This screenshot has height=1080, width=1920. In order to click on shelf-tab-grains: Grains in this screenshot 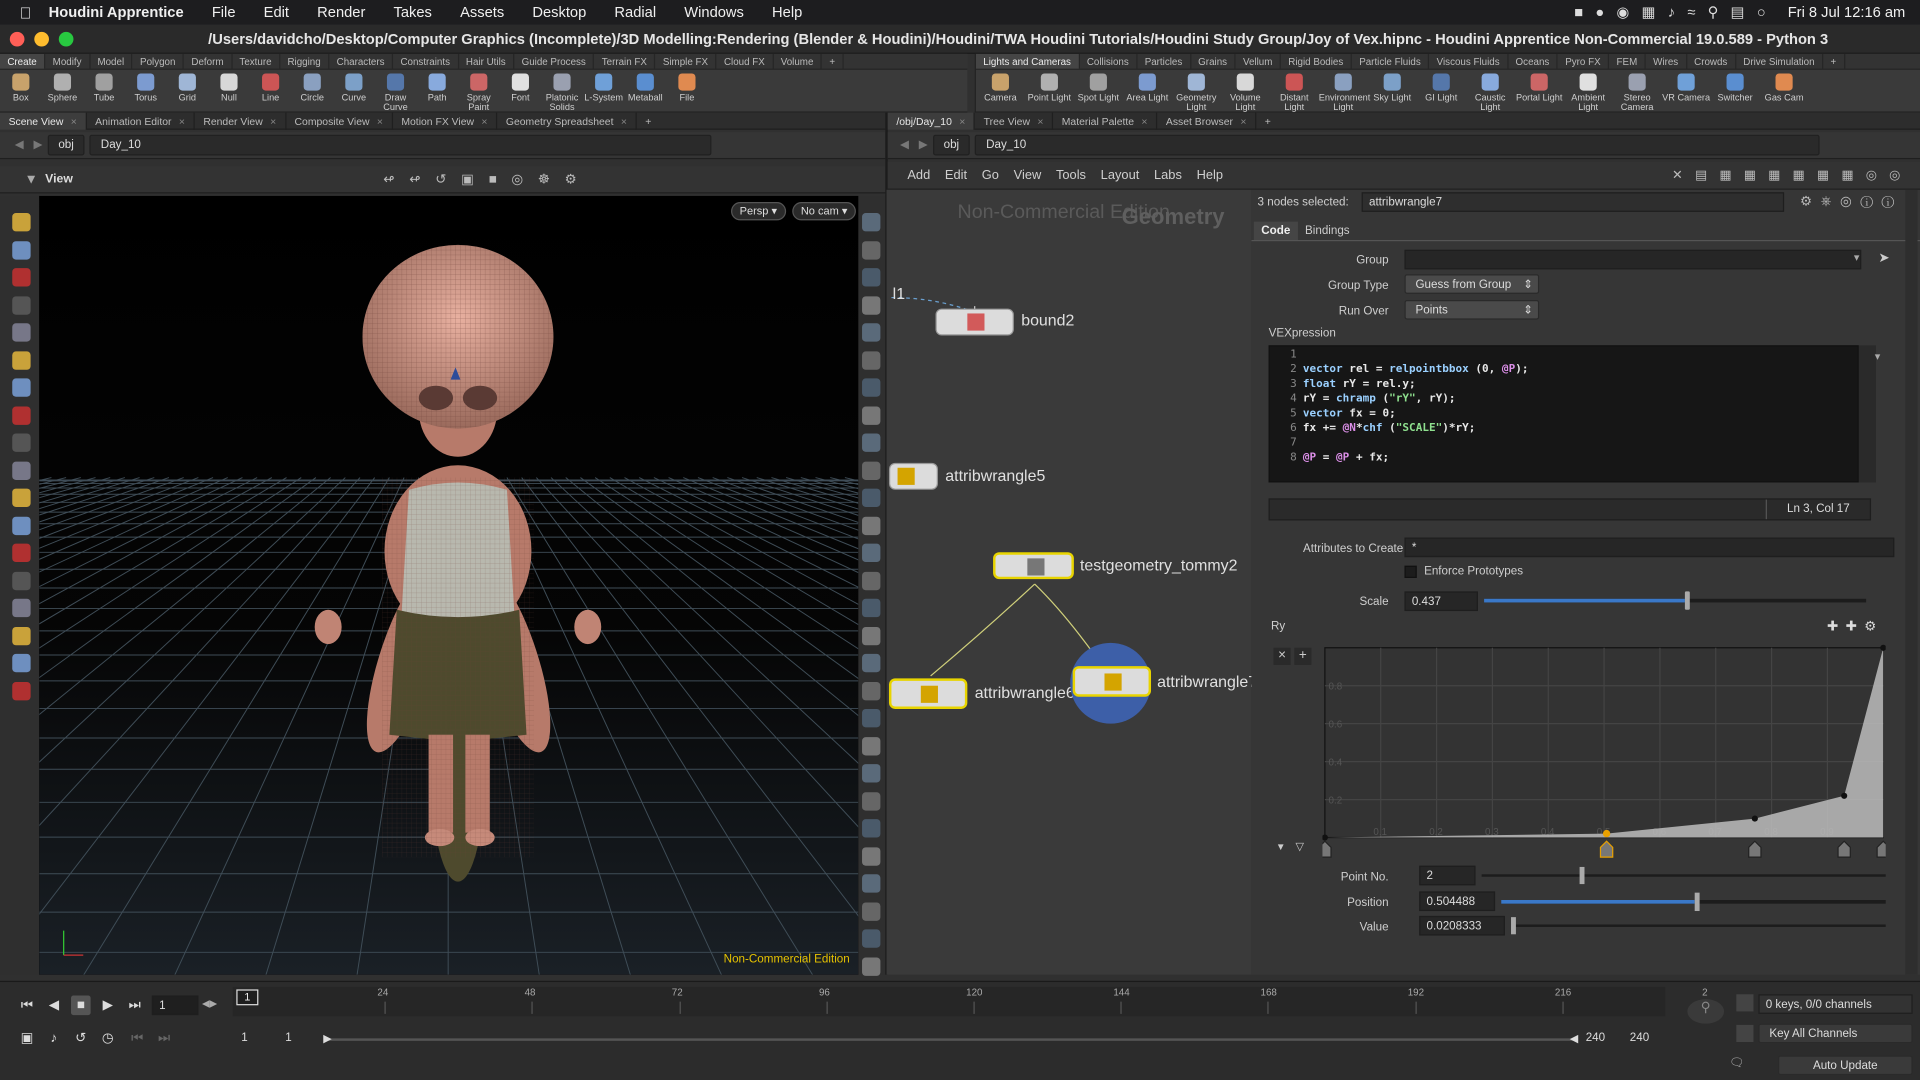, I will do `click(1213, 61)`.